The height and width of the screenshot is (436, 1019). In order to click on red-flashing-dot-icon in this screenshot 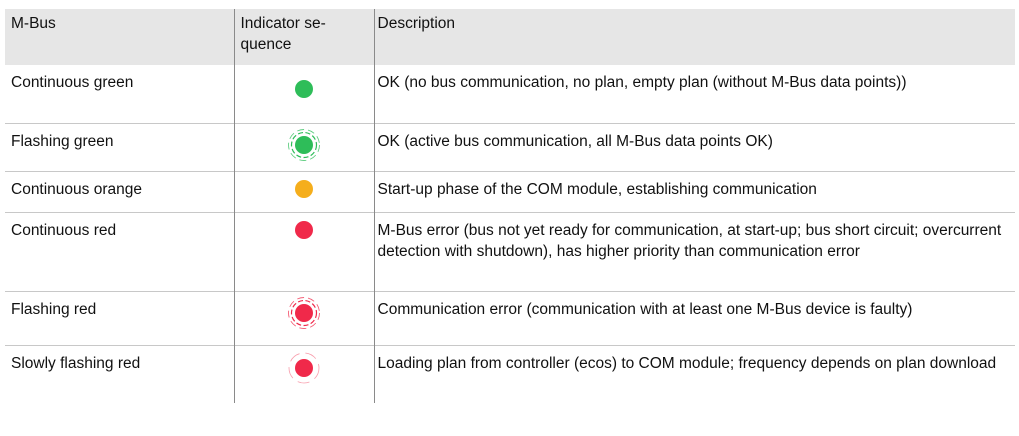, I will do `click(304, 313)`.